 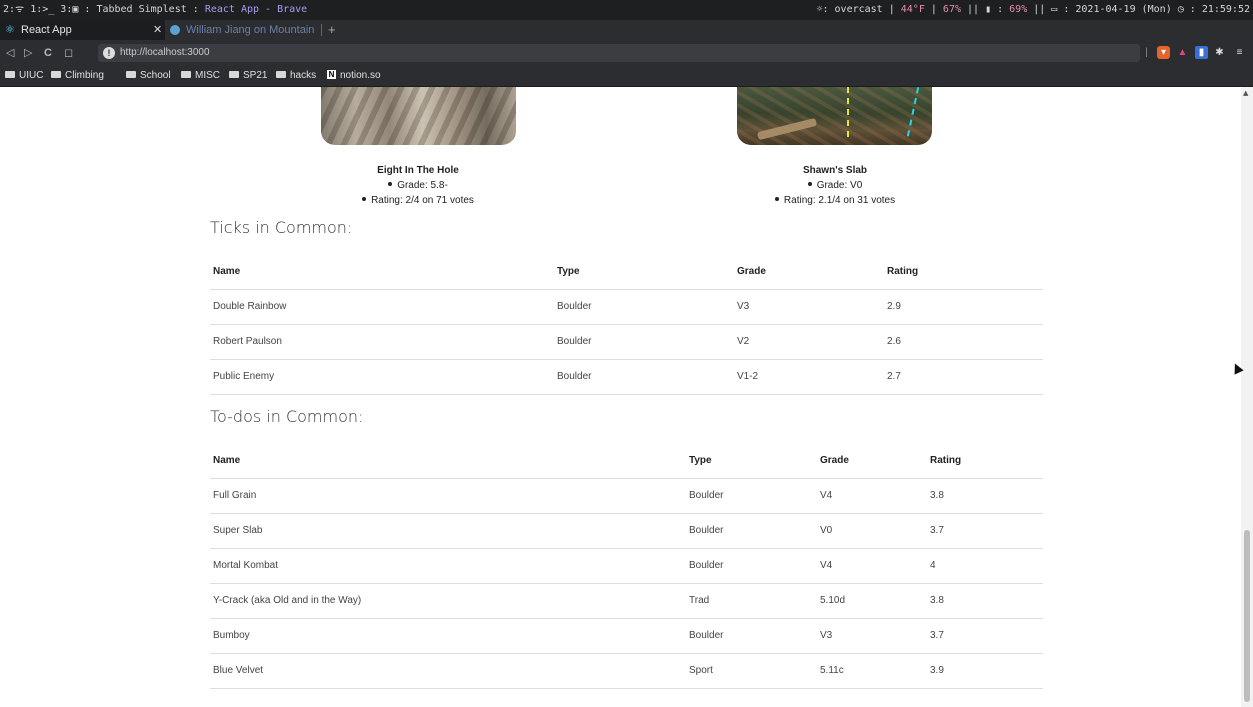 I want to click on climb-rating: Rating: 2/4 on 71 votes, so click(x=418, y=200).